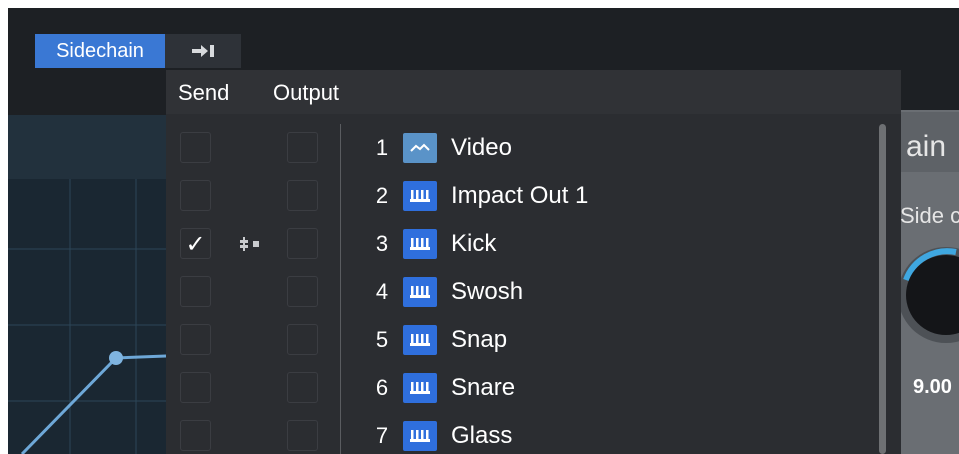 The width and height of the screenshot is (959, 454). What do you see at coordinates (481, 147) in the screenshot?
I see `track-name: Video` at bounding box center [481, 147].